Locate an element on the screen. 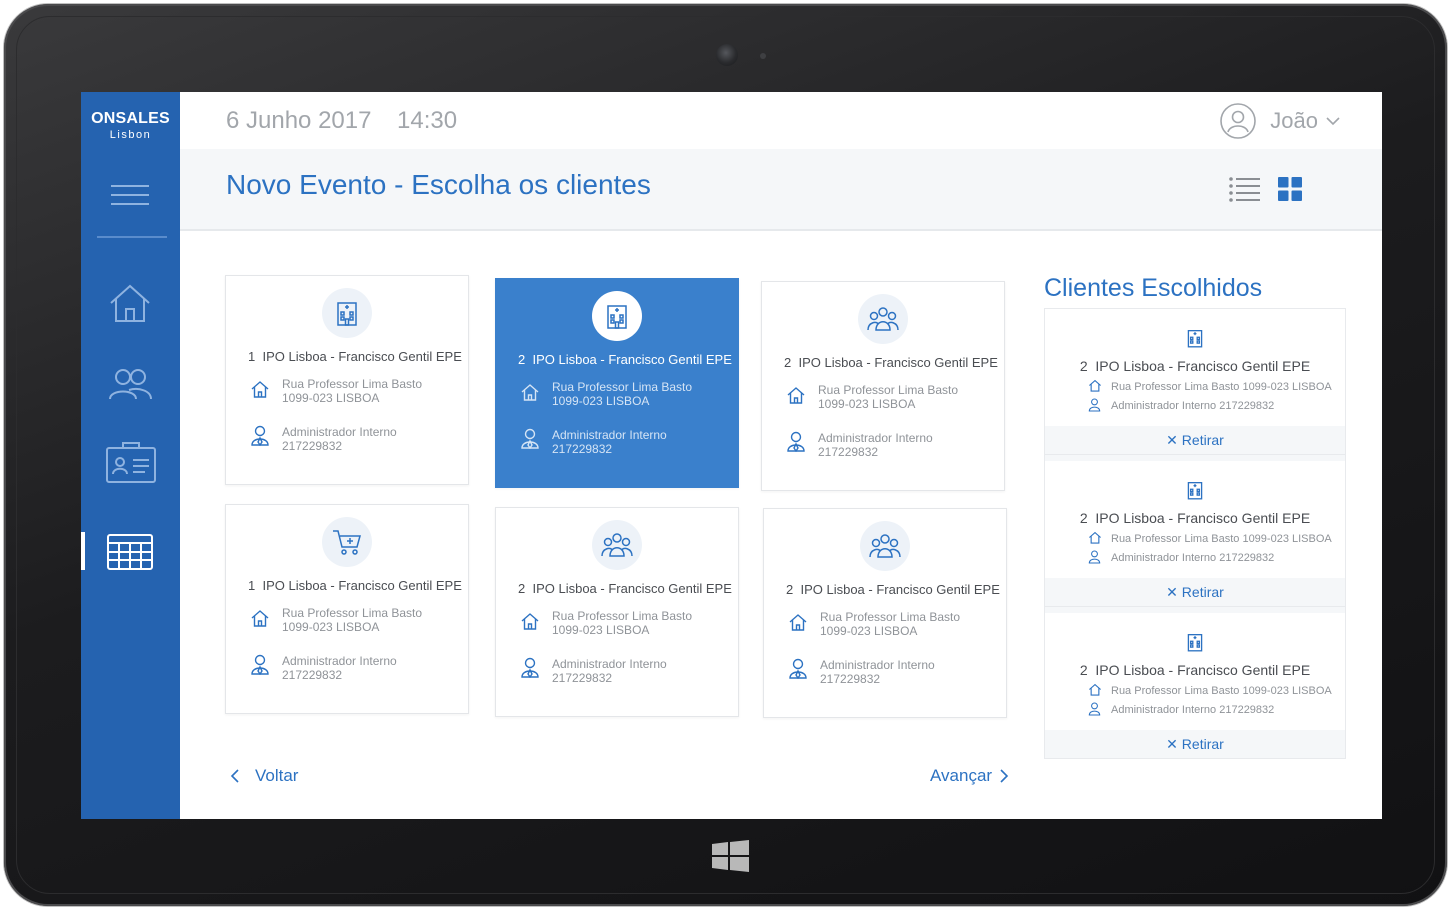  sidebar: ONSALES Lisbon is located at coordinates (130, 455).